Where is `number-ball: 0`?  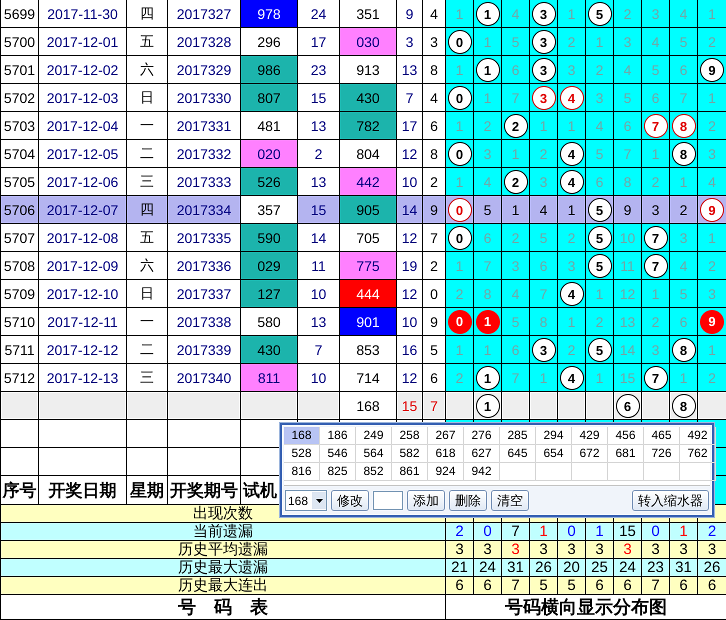 number-ball: 0 is located at coordinates (460, 42).